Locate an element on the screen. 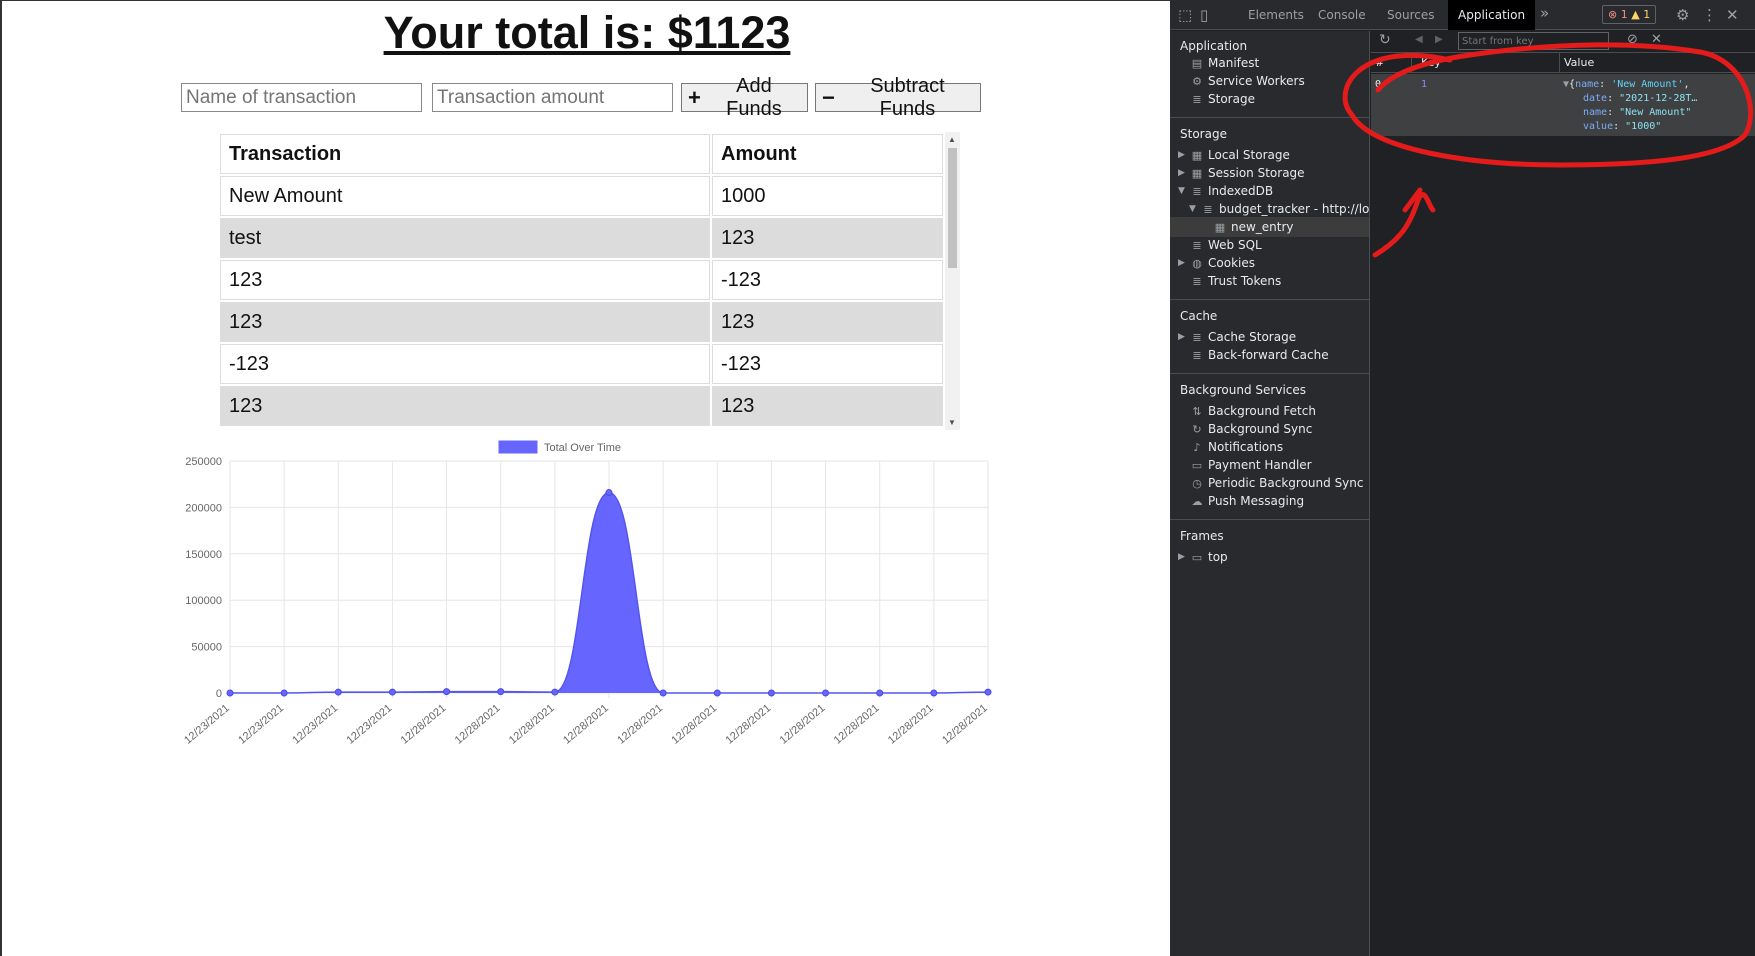 The width and height of the screenshot is (1755, 956). kebab-icon: ⋮ is located at coordinates (1709, 15).